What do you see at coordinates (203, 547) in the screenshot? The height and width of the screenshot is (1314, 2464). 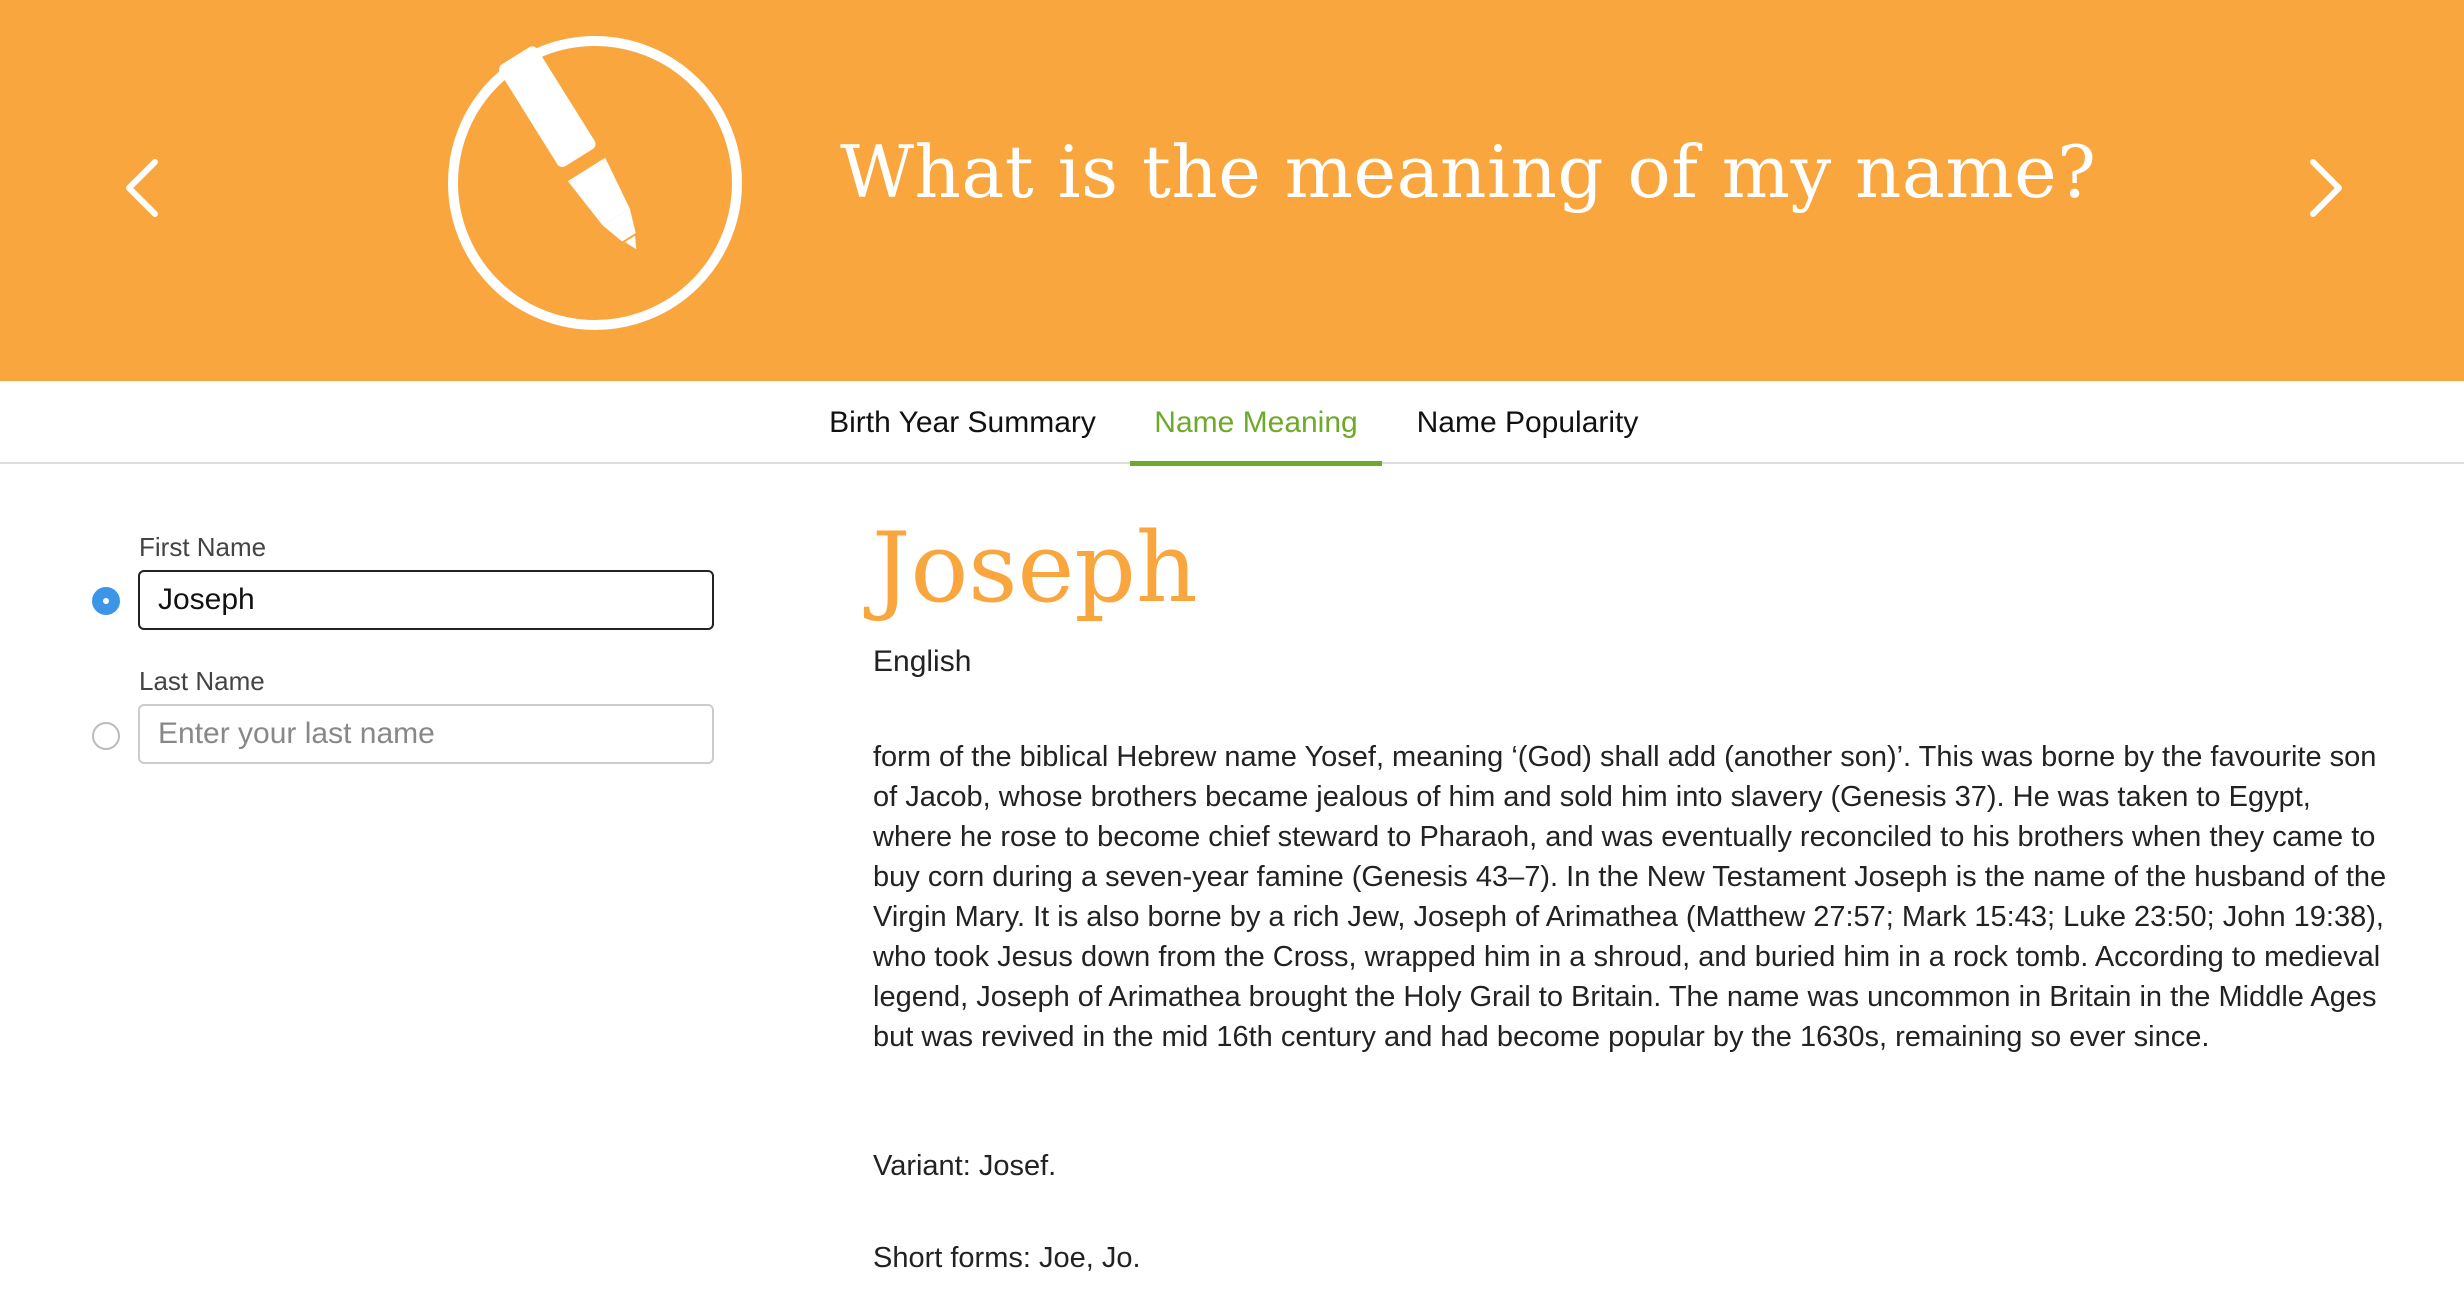 I see `first-name-label: First Name` at bounding box center [203, 547].